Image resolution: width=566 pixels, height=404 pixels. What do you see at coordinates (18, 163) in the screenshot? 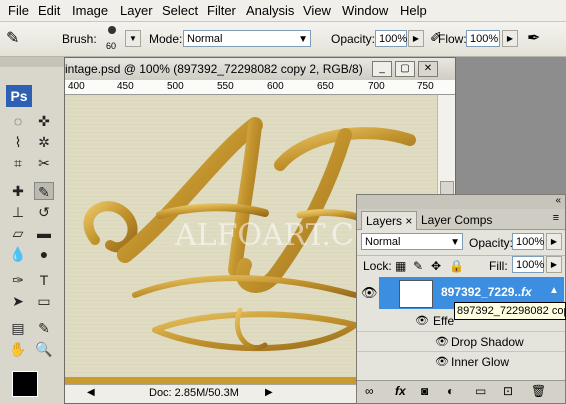
I see `crop-tool-icon: ⌗` at bounding box center [18, 163].